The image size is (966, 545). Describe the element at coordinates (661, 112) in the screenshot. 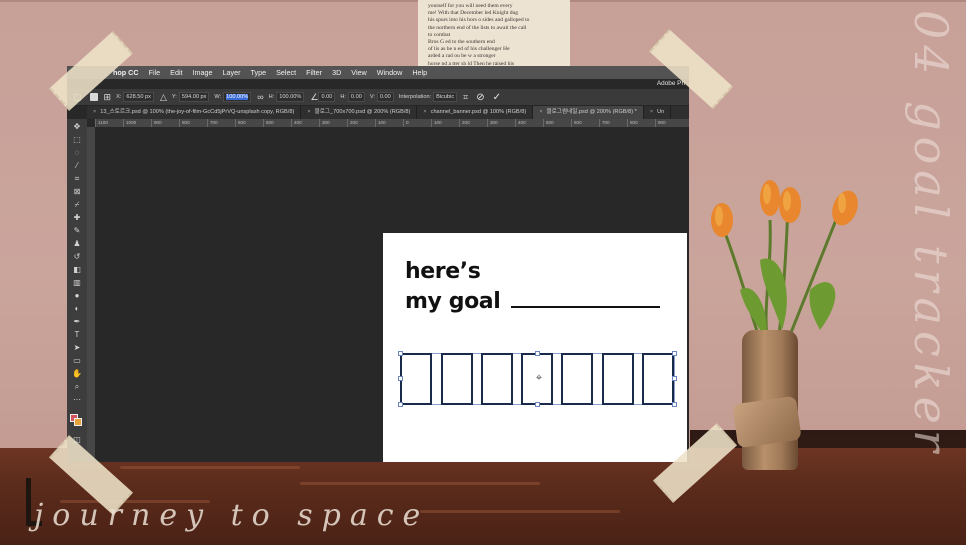

I see `doc-tab-label: Un` at that location.